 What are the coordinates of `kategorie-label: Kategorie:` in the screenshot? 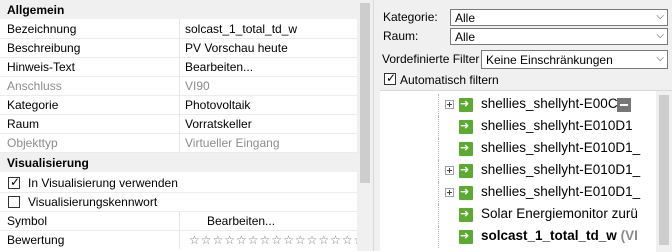 It's located at (410, 17).